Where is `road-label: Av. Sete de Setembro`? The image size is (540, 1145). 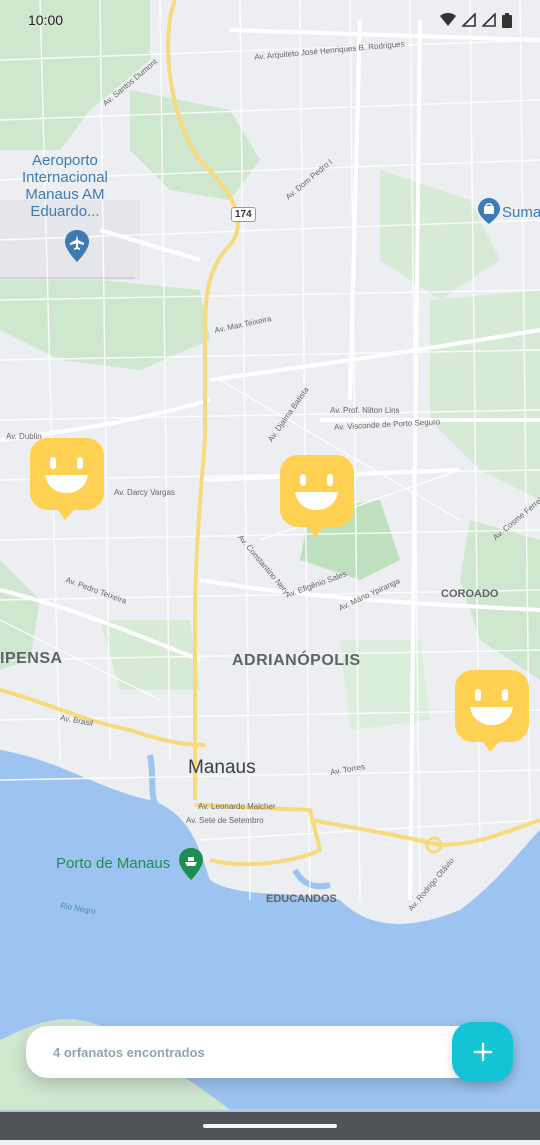
road-label: Av. Sete de Setembro is located at coordinates (225, 820).